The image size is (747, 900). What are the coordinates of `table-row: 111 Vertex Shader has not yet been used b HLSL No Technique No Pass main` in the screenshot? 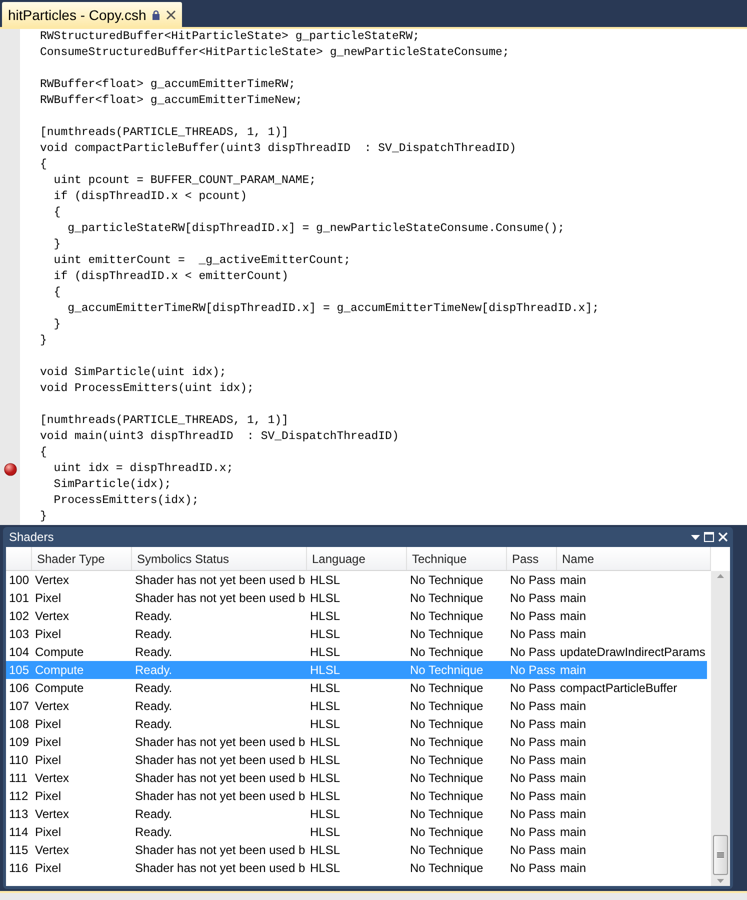 It's located at (356, 778).